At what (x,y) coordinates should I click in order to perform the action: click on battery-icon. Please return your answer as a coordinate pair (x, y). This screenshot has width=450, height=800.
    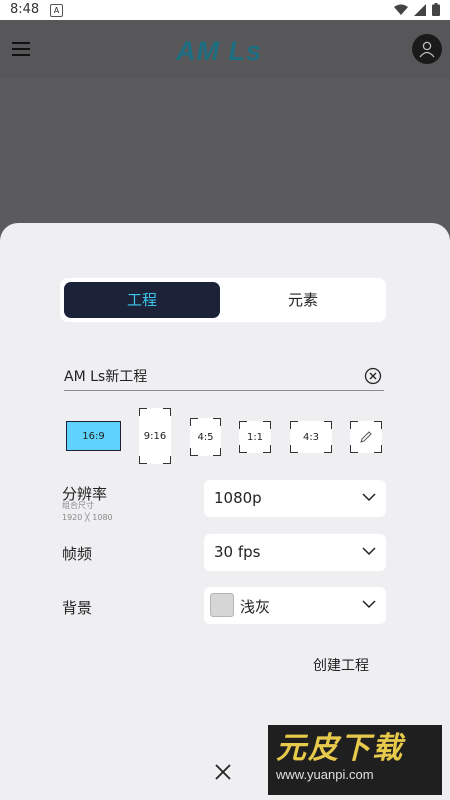
    Looking at the image, I should click on (436, 9).